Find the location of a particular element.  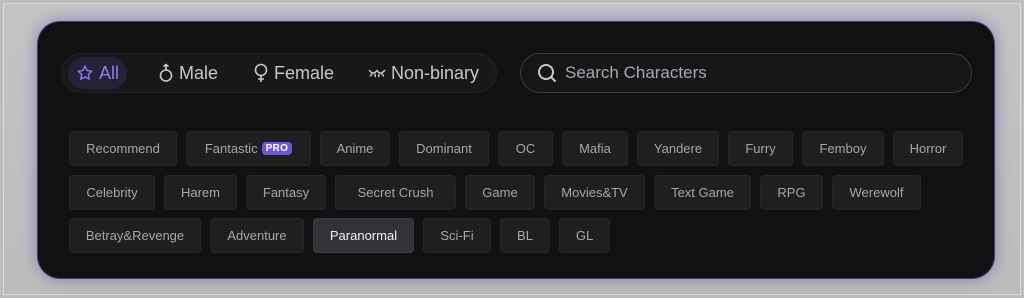

gender-filter-bar: All Male Female Non-binary is located at coordinates (279, 73).